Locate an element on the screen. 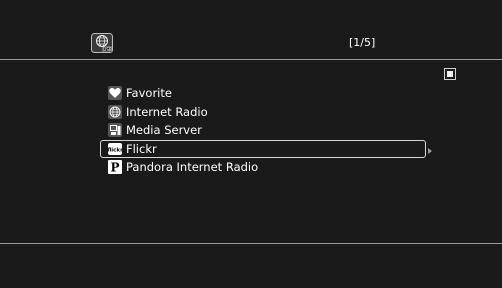 The height and width of the screenshot is (288, 502). menu-item-label: Flickr is located at coordinates (141, 148).